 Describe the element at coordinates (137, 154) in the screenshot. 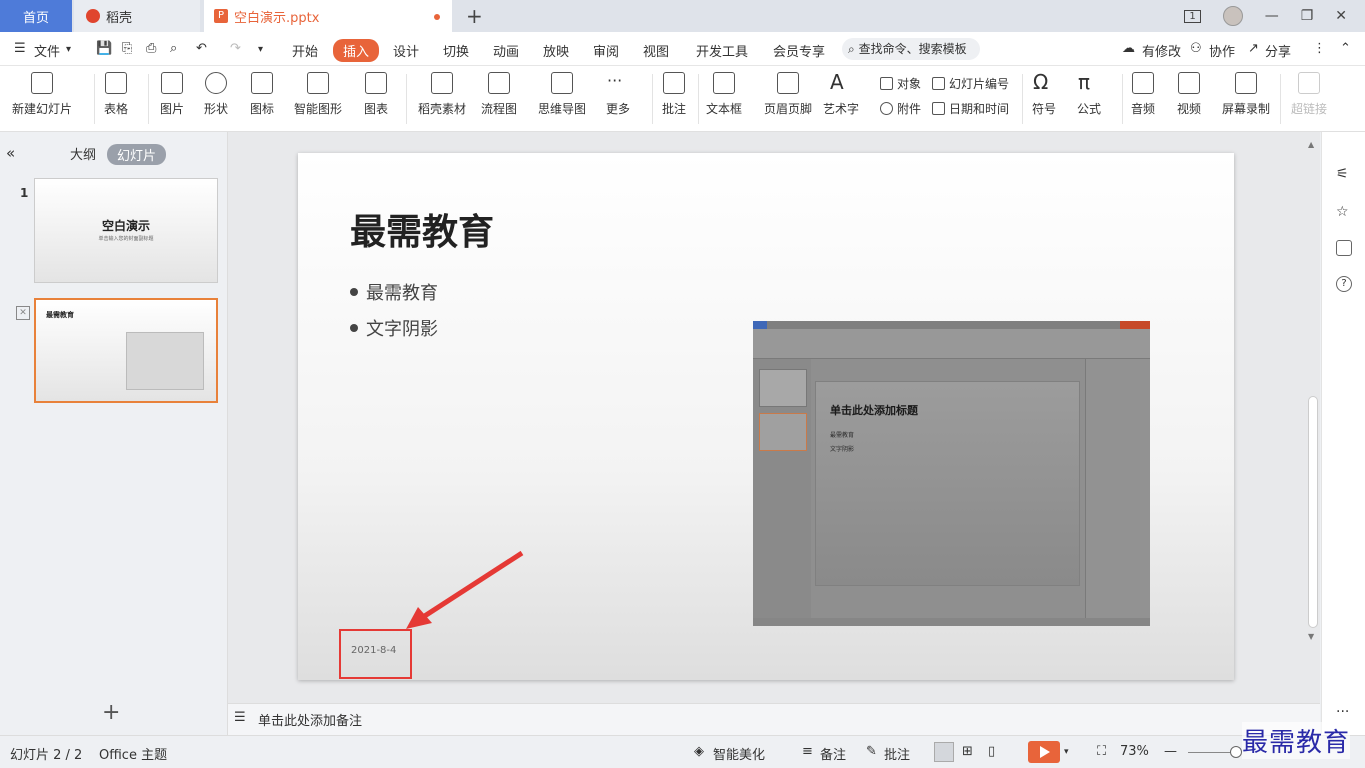

I see `slides-tab: 幻灯片` at that location.